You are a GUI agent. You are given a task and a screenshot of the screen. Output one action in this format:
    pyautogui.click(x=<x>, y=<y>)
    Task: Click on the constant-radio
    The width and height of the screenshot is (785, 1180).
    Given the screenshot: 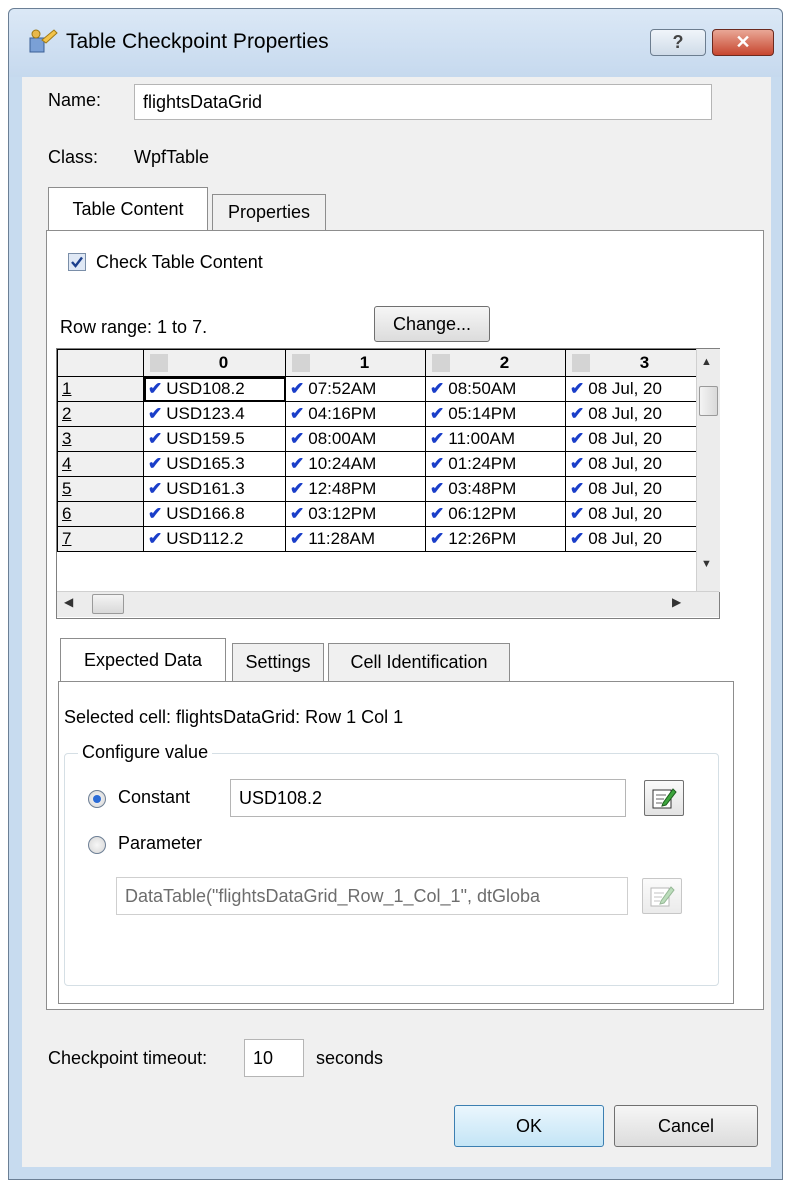 What is the action you would take?
    pyautogui.click(x=97, y=799)
    